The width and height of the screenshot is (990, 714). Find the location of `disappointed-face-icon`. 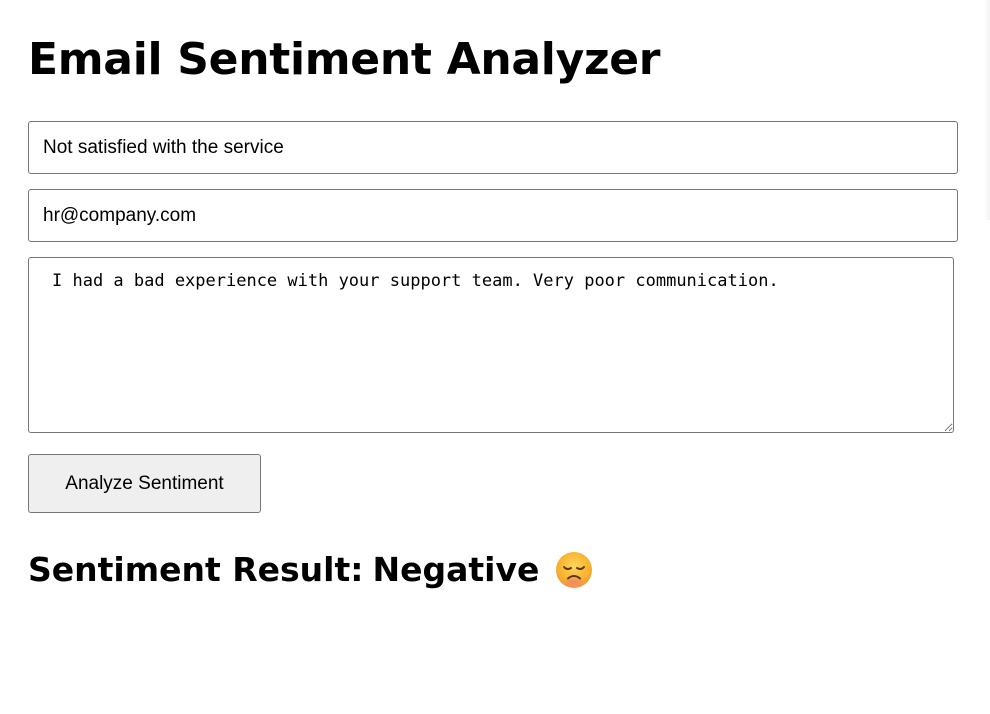

disappointed-face-icon is located at coordinates (574, 570).